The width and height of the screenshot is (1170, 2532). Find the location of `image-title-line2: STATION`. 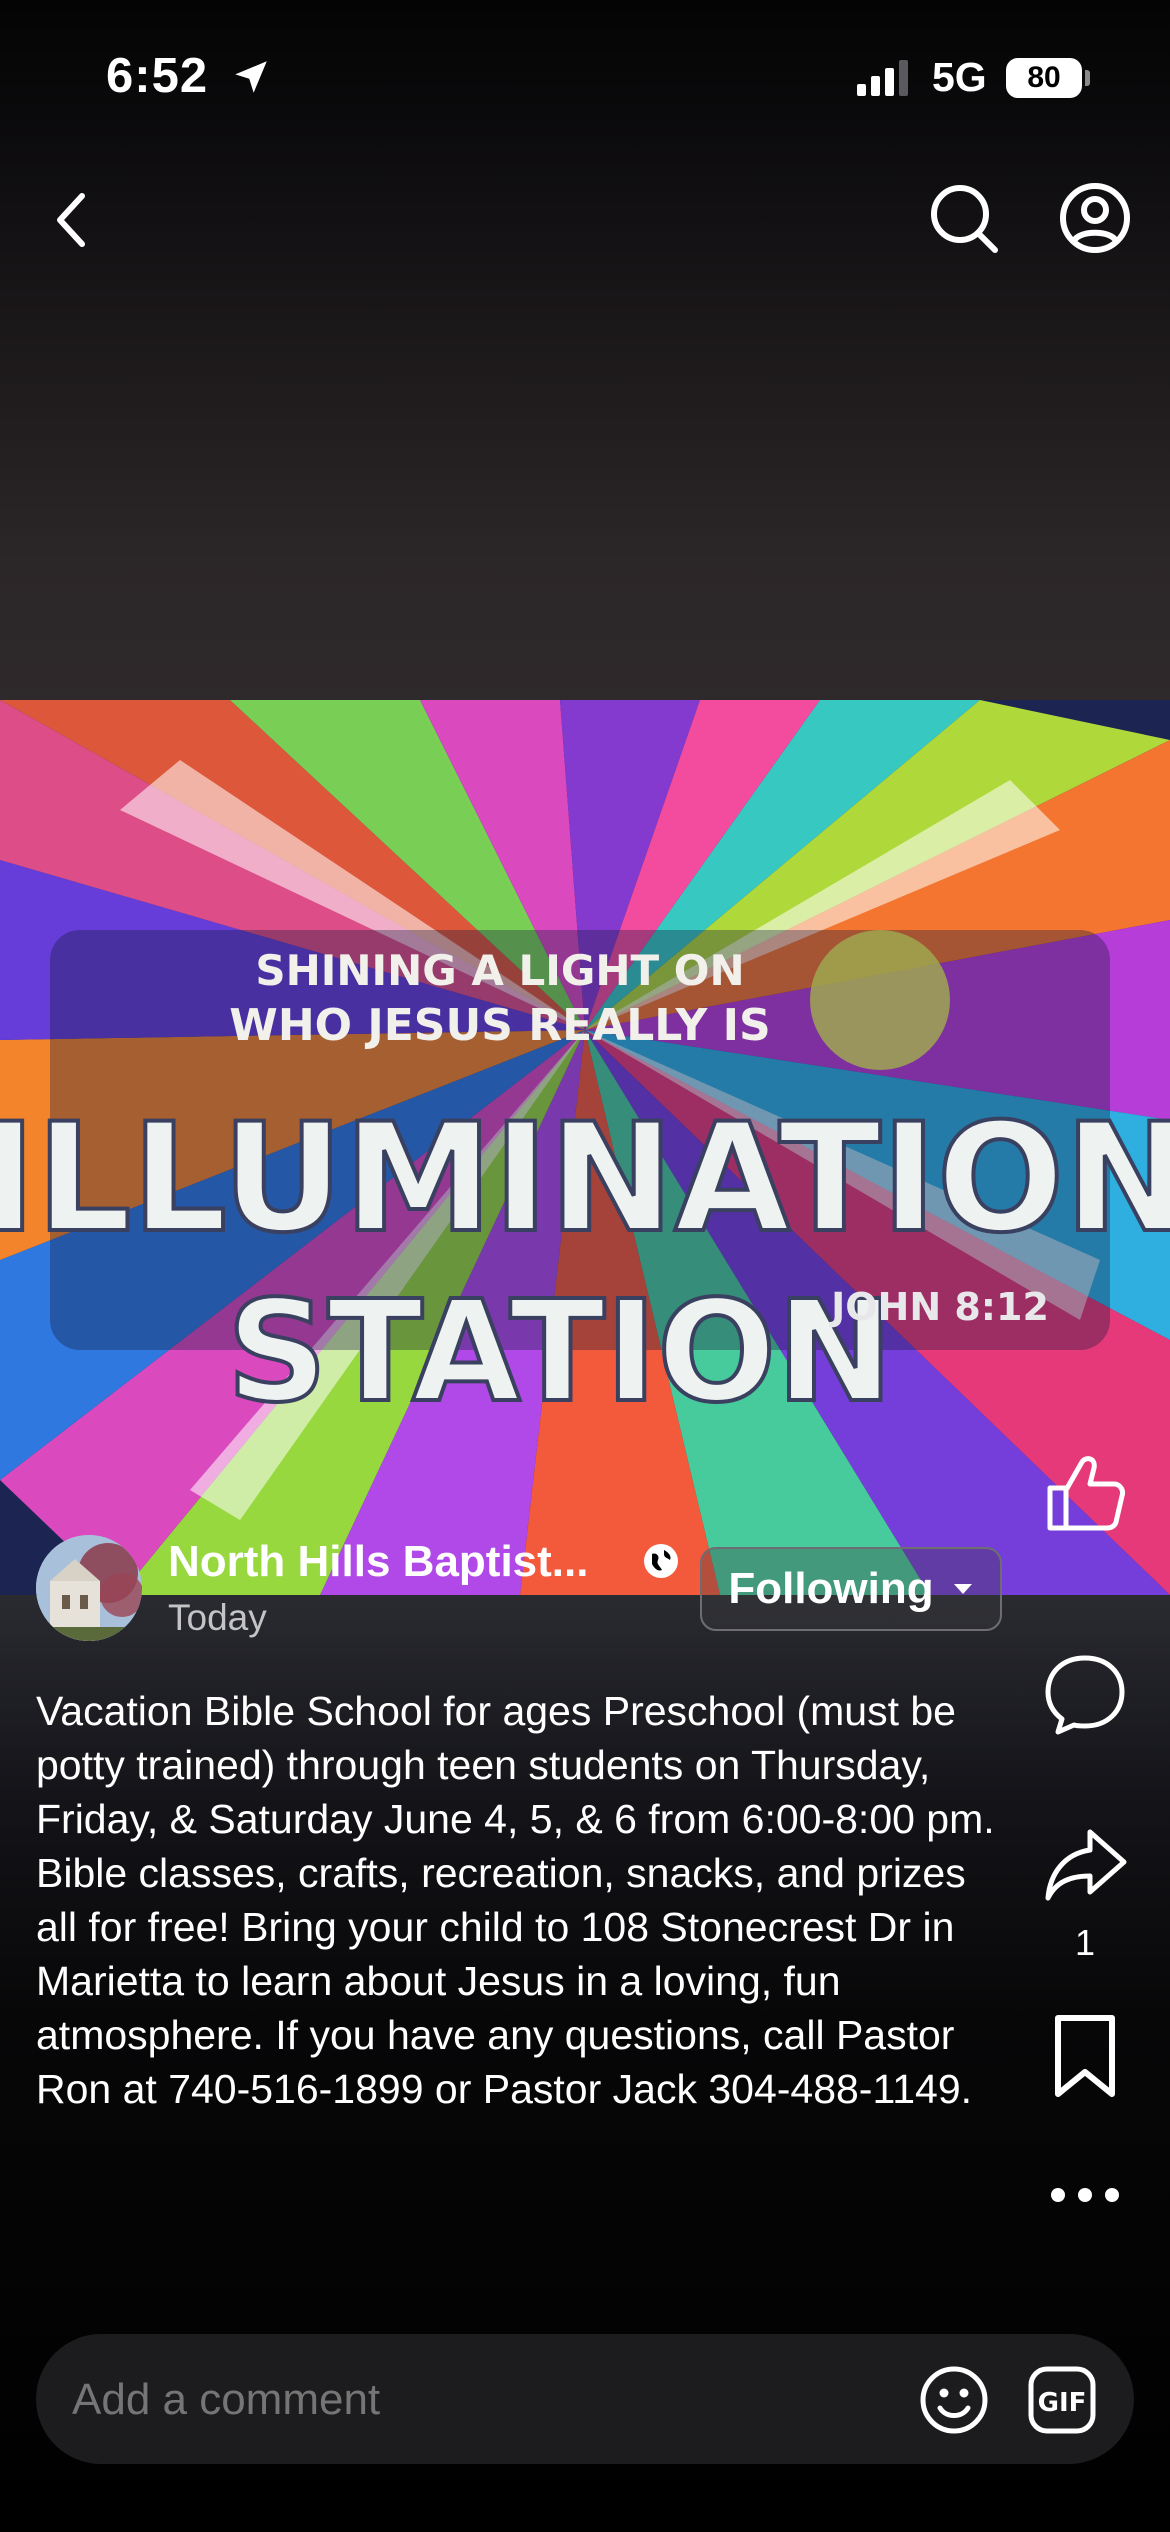

image-title-line2: STATION is located at coordinates (560, 1352).